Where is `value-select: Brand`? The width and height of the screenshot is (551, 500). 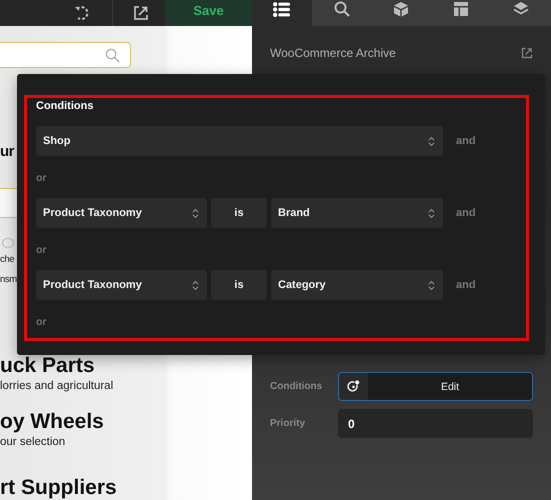
value-select: Brand is located at coordinates (357, 213).